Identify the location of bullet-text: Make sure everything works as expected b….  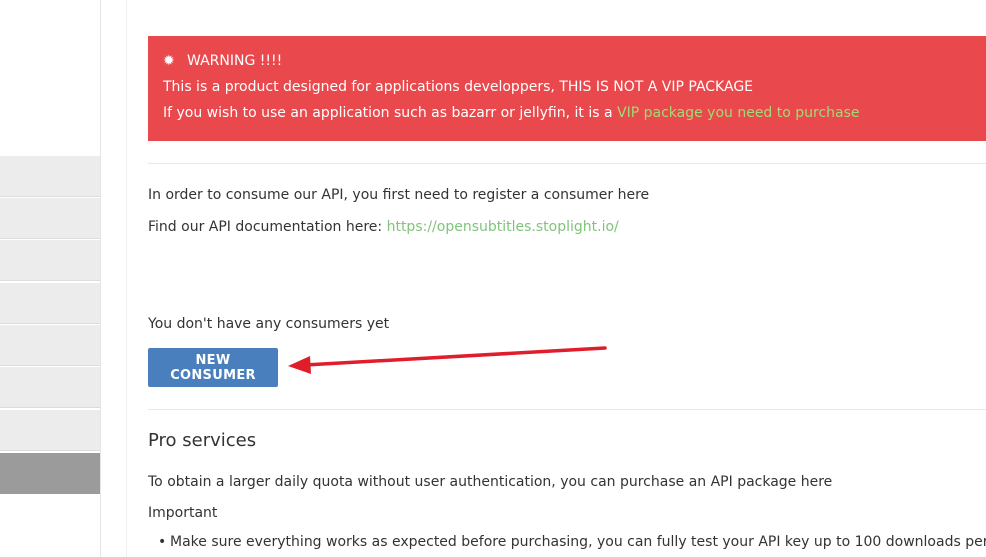
(578, 542).